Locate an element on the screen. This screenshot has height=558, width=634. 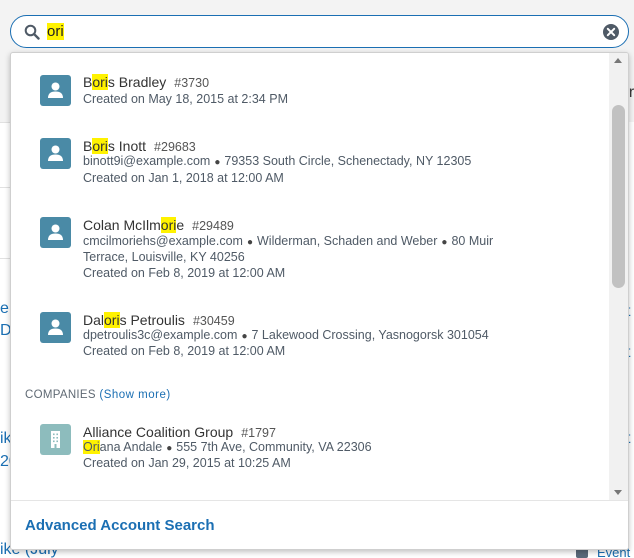
scroll-up-arrow-icon is located at coordinates (618, 60).